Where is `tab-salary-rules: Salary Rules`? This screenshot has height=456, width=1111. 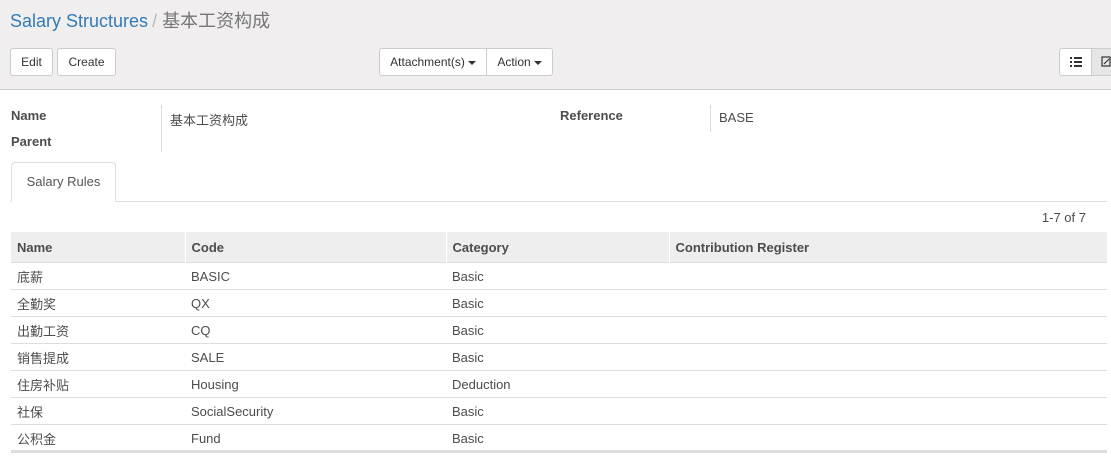 tab-salary-rules: Salary Rules is located at coordinates (63, 182).